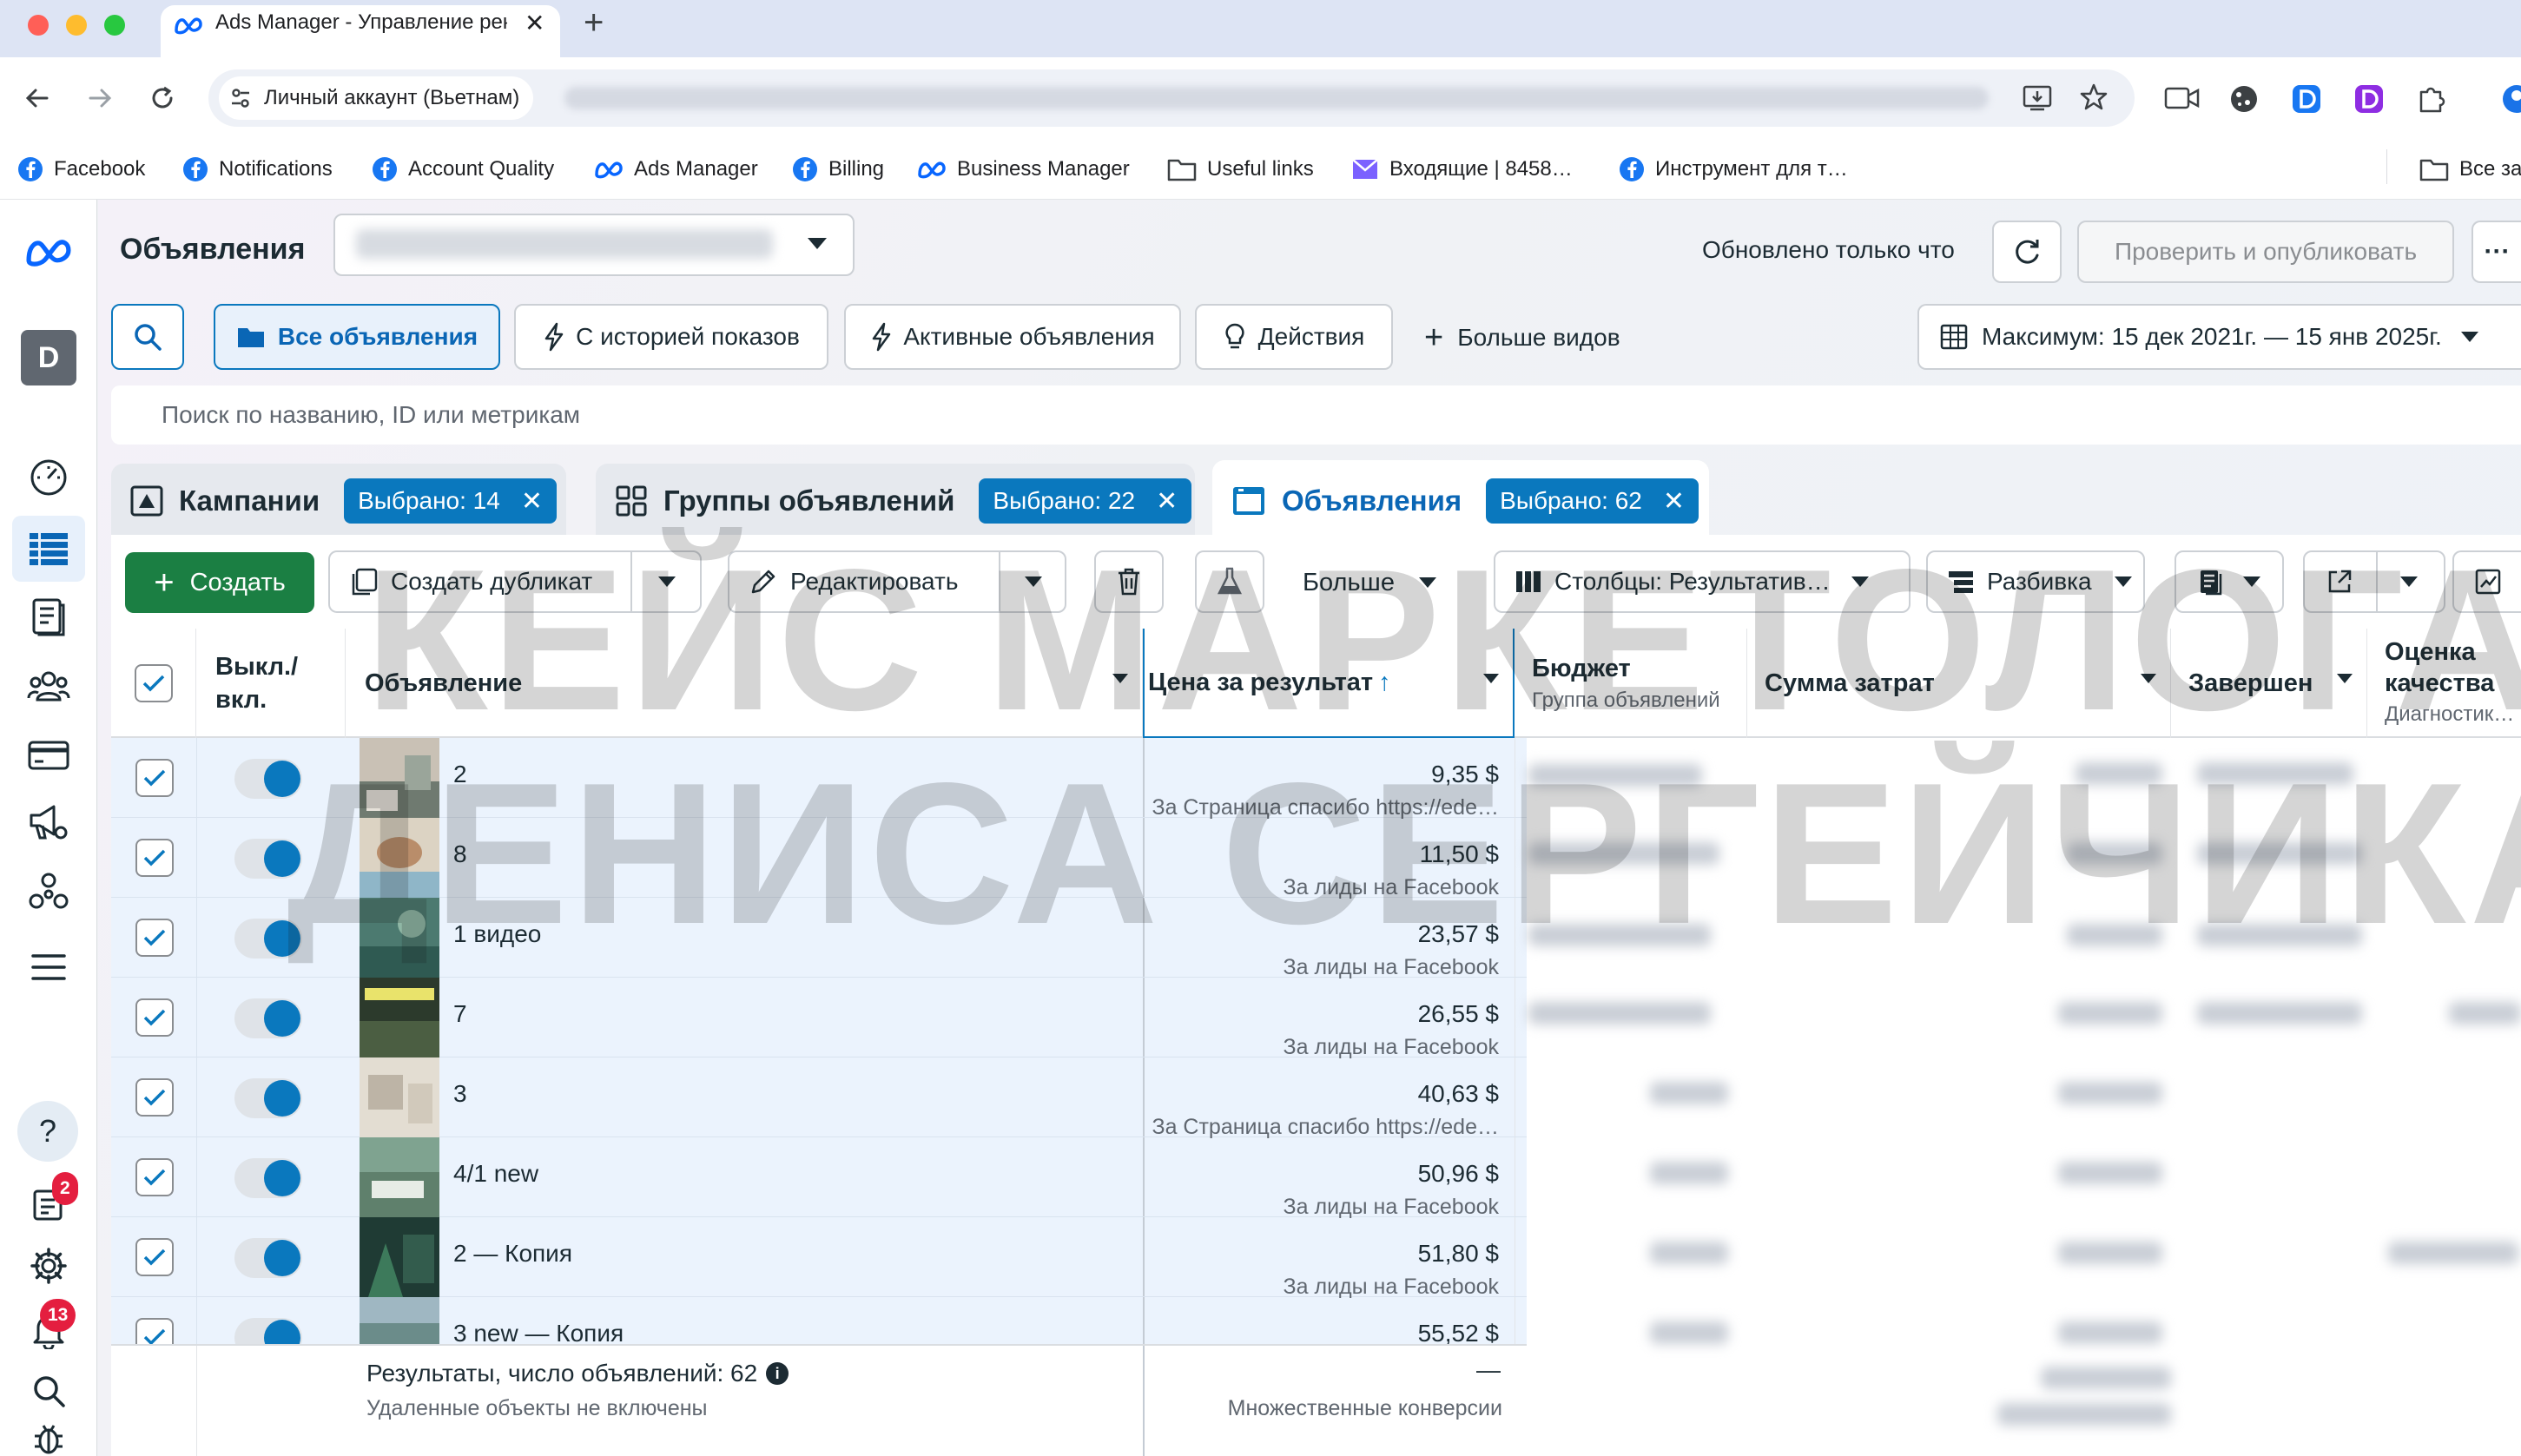 The image size is (2521, 1456). Describe the element at coordinates (81, 169) in the screenshot. I see `bookmark-facebook: Facebook` at that location.